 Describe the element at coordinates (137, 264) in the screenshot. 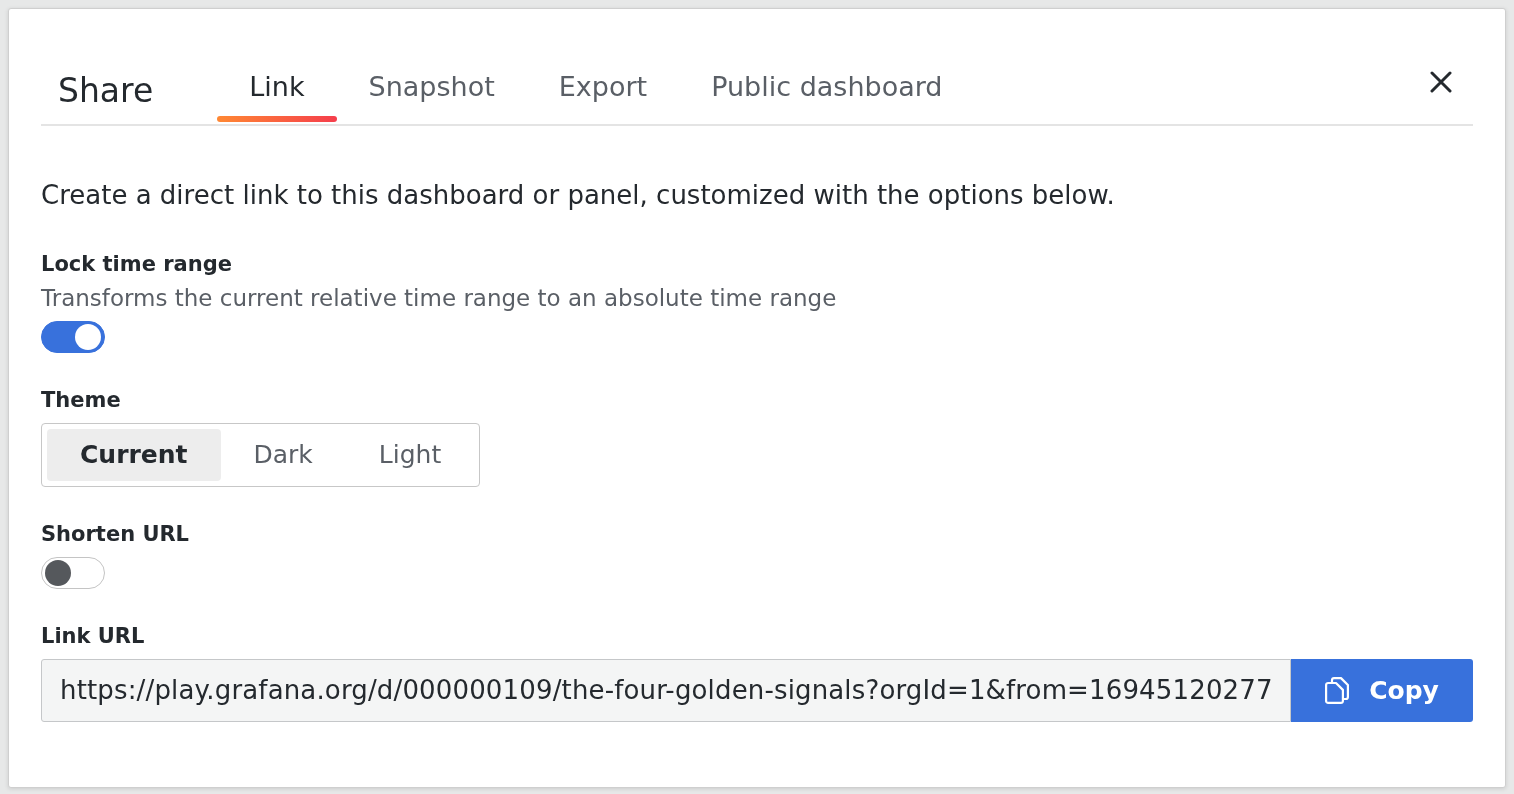

I see `field-label: Lock time range` at that location.